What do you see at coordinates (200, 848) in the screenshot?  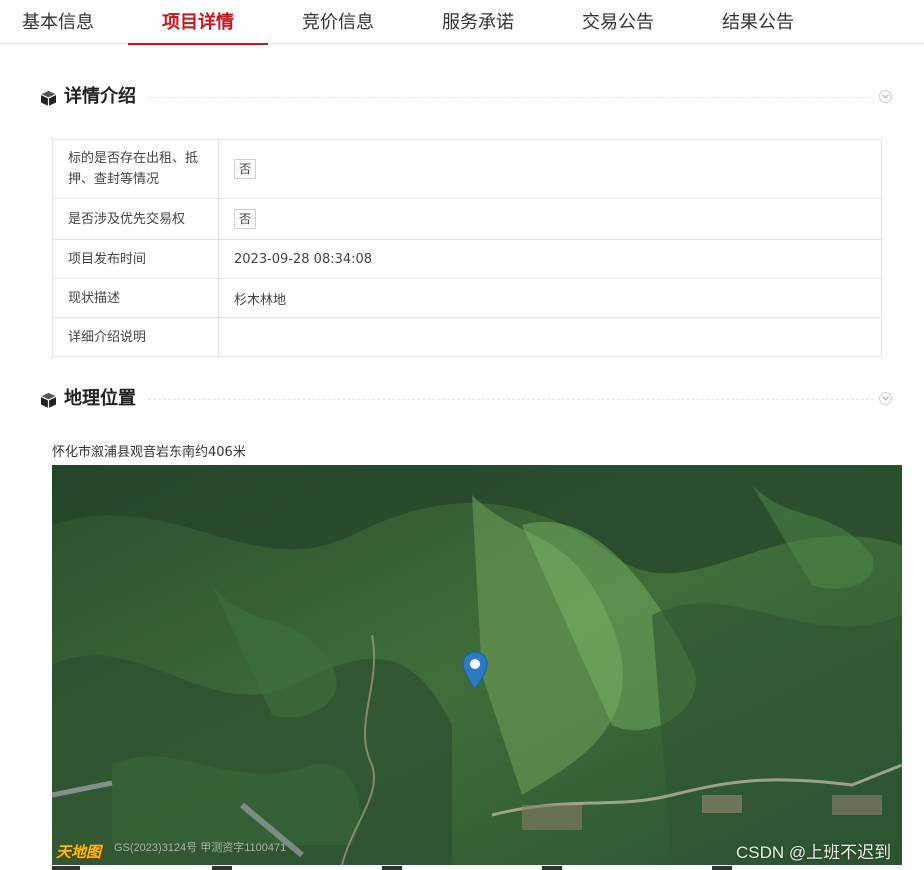 I see `map-copyright: GS(2023)3124号 甲测资字1100471` at bounding box center [200, 848].